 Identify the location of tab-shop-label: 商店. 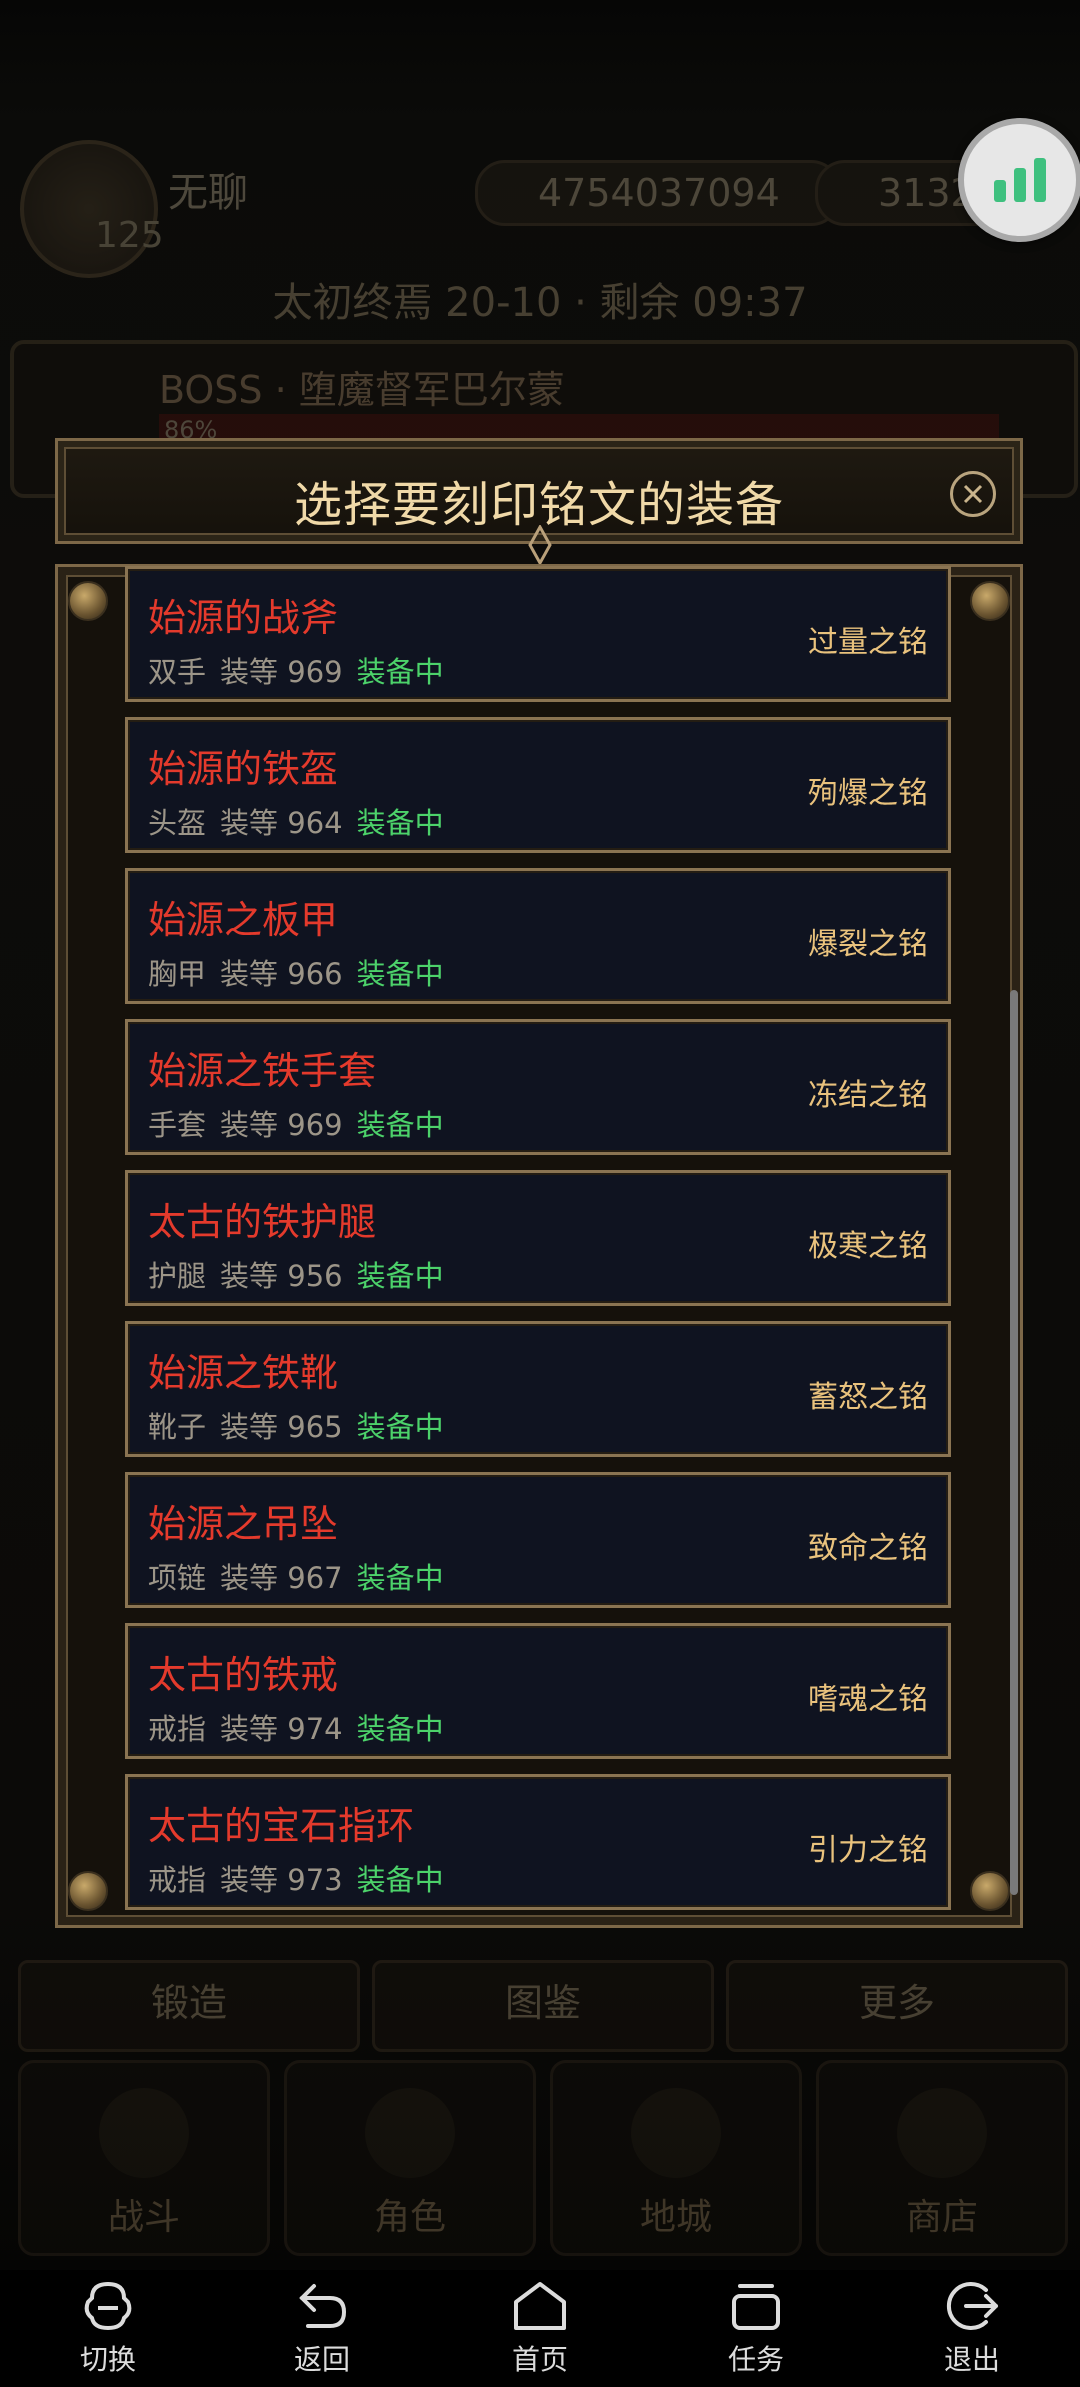
(941, 2217).